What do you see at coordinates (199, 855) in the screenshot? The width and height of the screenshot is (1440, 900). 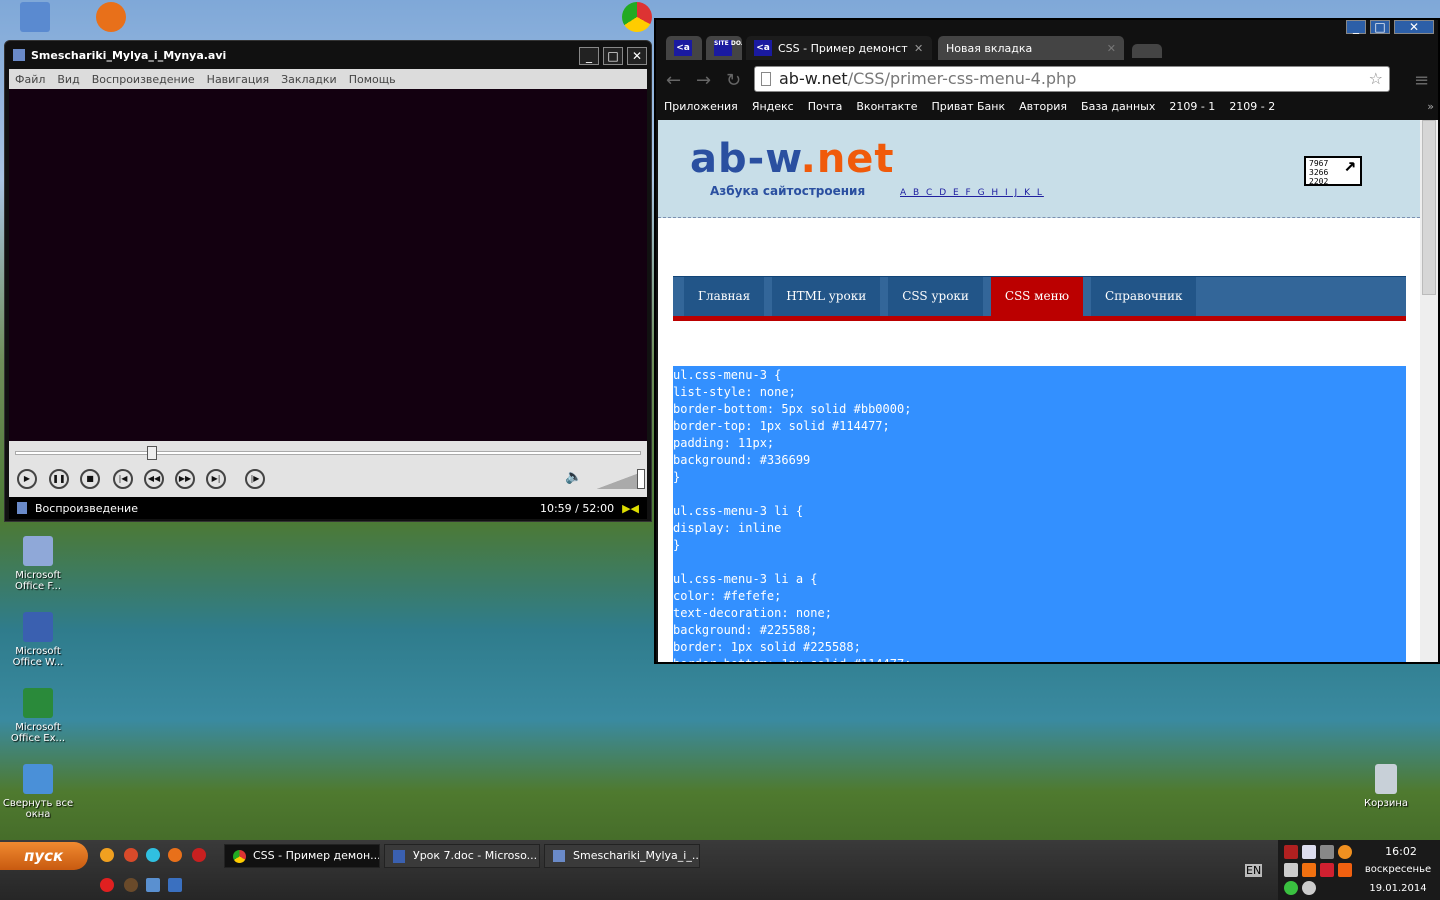 I see `burner-icon` at bounding box center [199, 855].